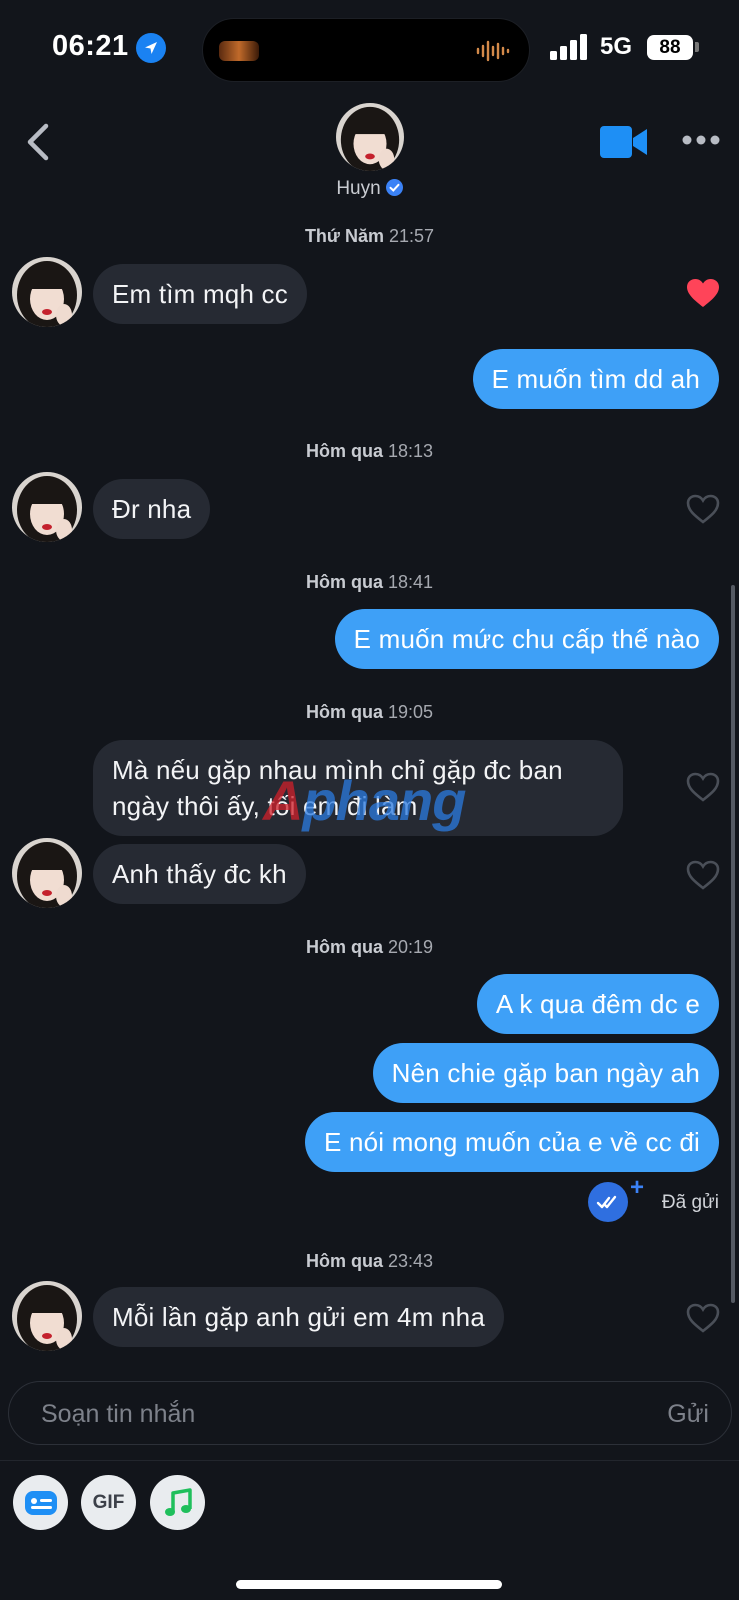 The height and width of the screenshot is (1600, 739). Describe the element at coordinates (370, 137) in the screenshot. I see `contact-avatar` at that location.